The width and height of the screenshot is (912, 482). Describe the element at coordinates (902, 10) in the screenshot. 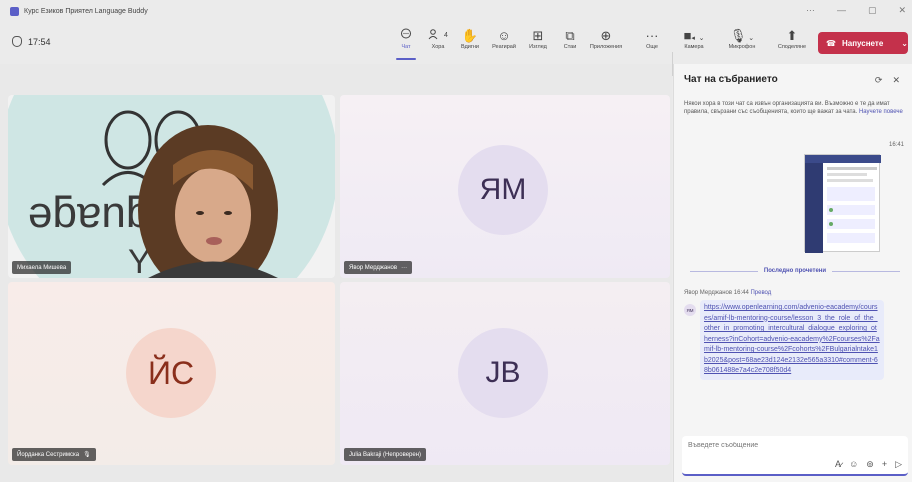

I see `close-window-button: ✕` at that location.